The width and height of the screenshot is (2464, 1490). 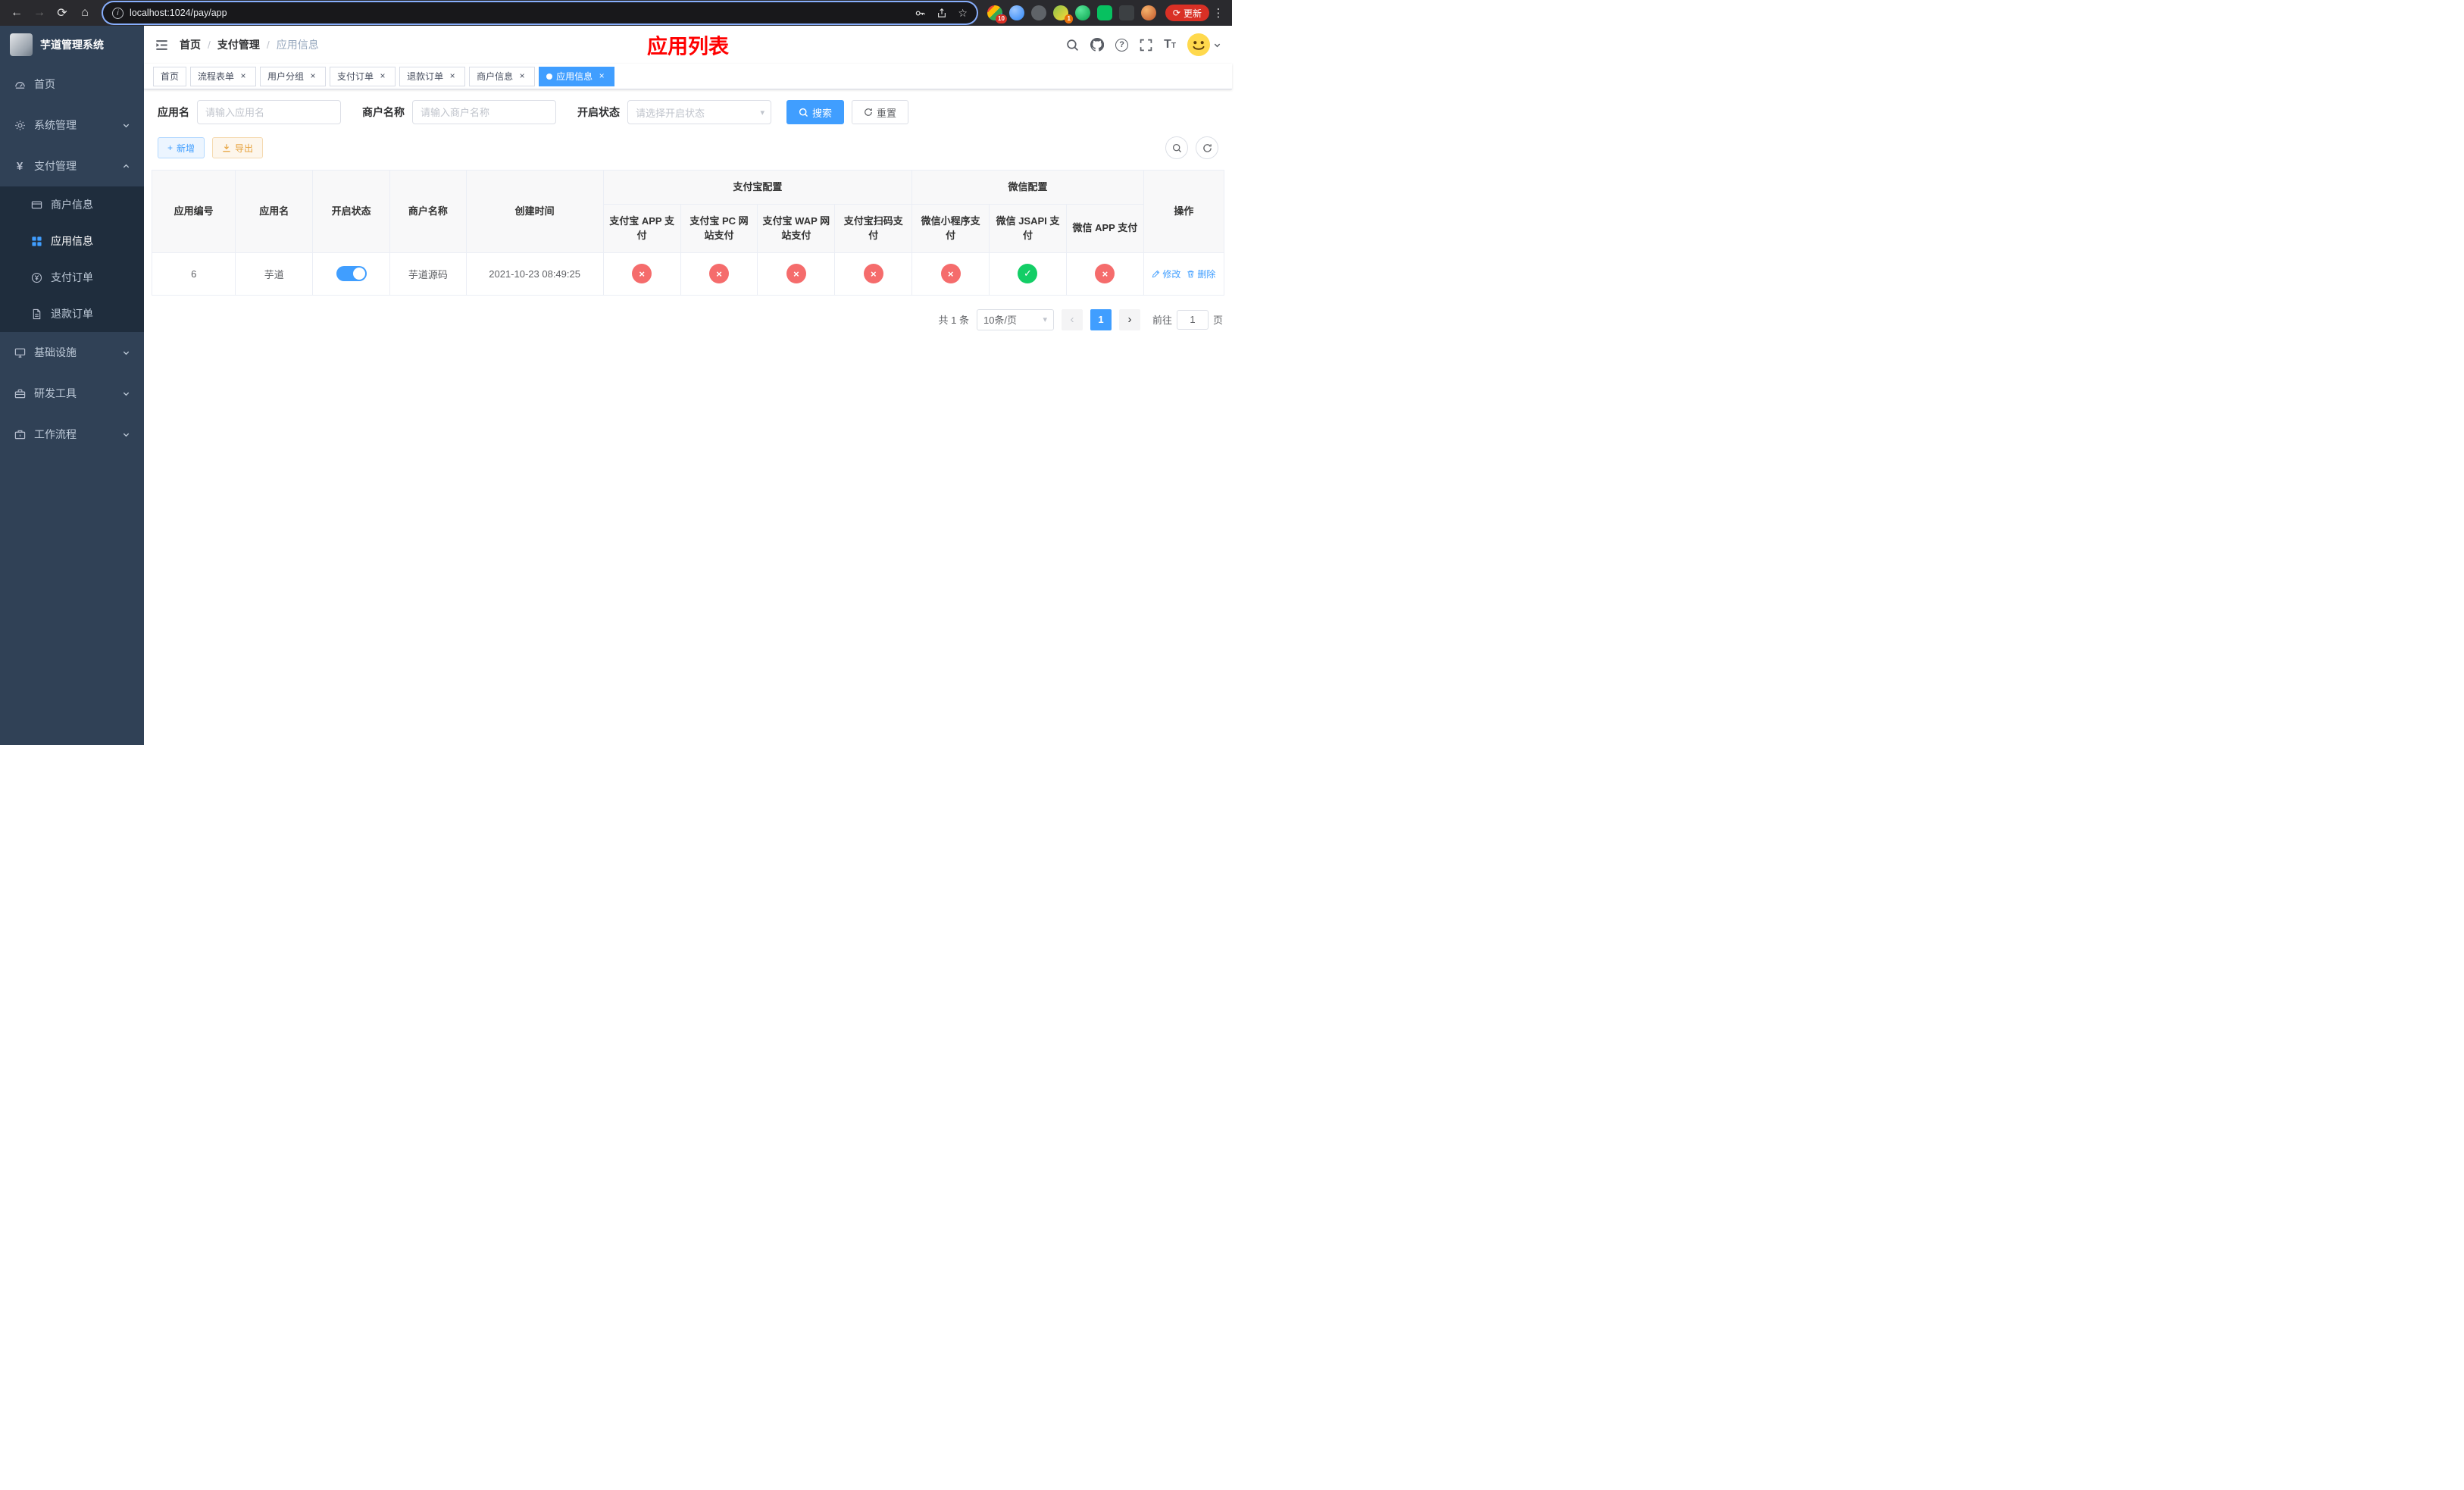 What do you see at coordinates (226, 148) in the screenshot?
I see `download-icon` at bounding box center [226, 148].